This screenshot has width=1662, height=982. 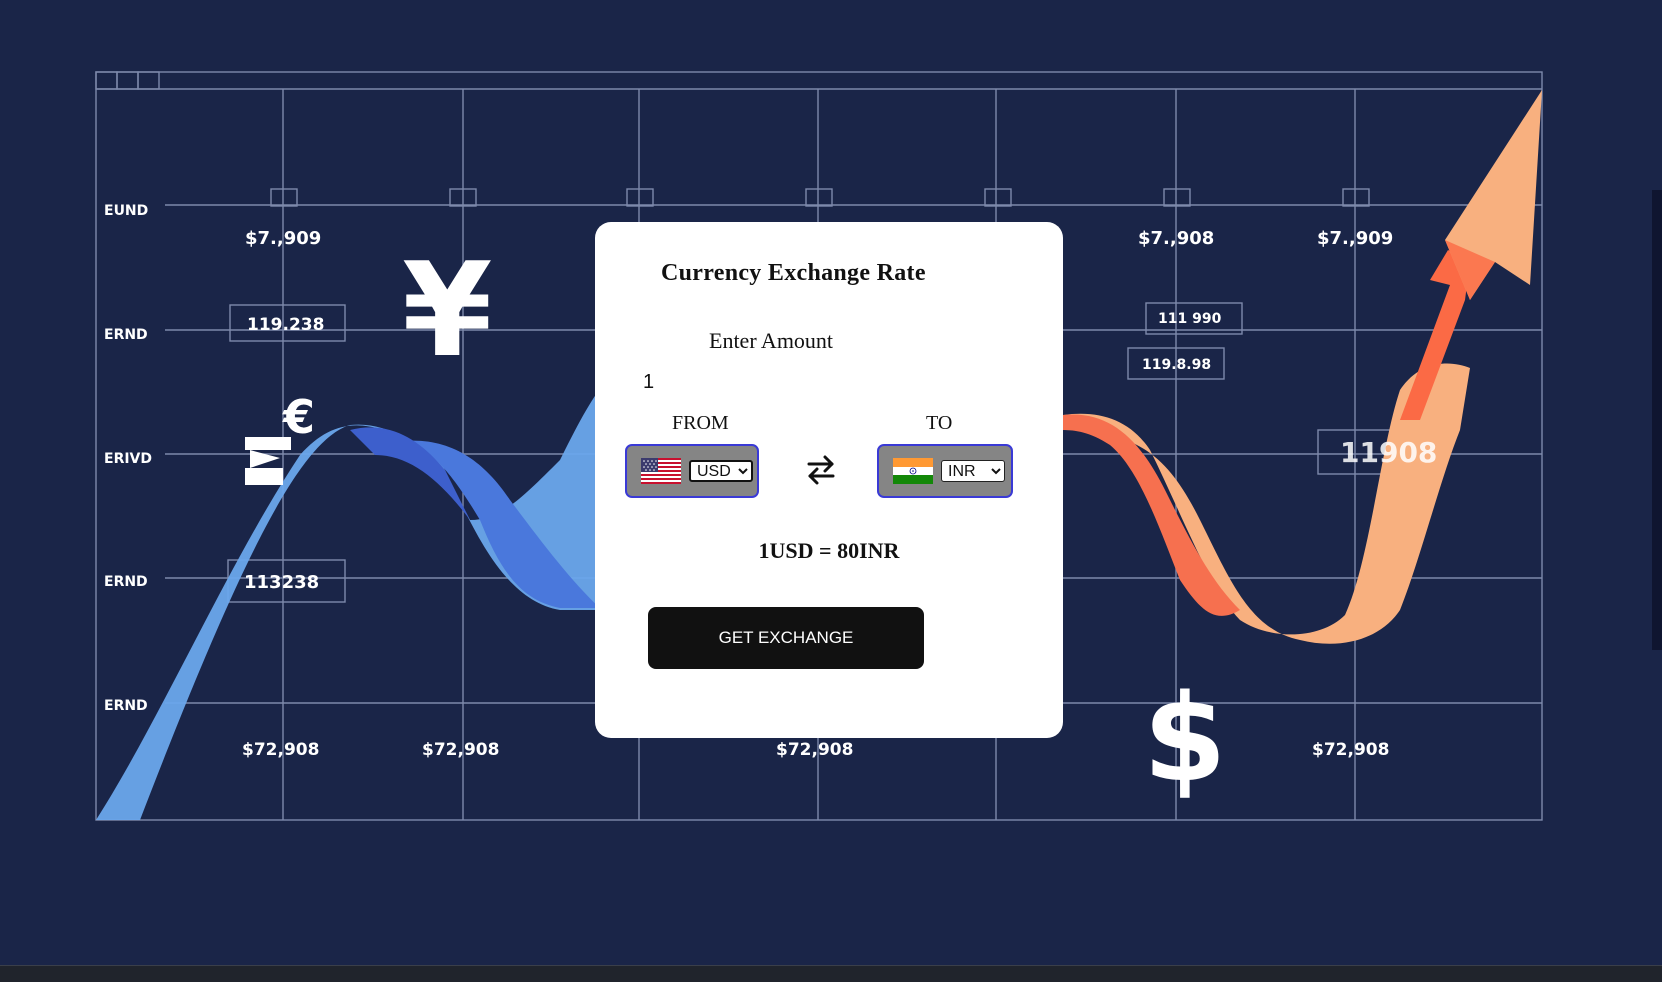 What do you see at coordinates (771, 340) in the screenshot?
I see `amount-label: Enter Amount` at bounding box center [771, 340].